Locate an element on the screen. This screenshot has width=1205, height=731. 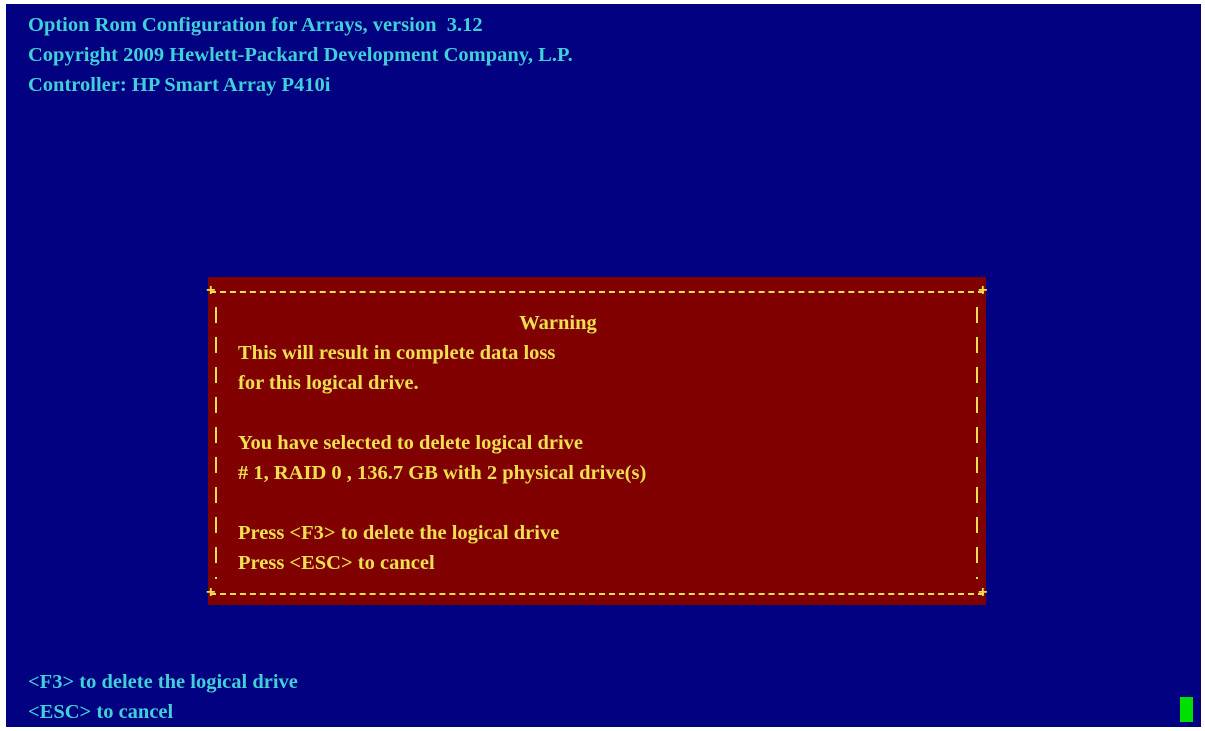
dialog-corner-top-right: + is located at coordinates (983, 291).